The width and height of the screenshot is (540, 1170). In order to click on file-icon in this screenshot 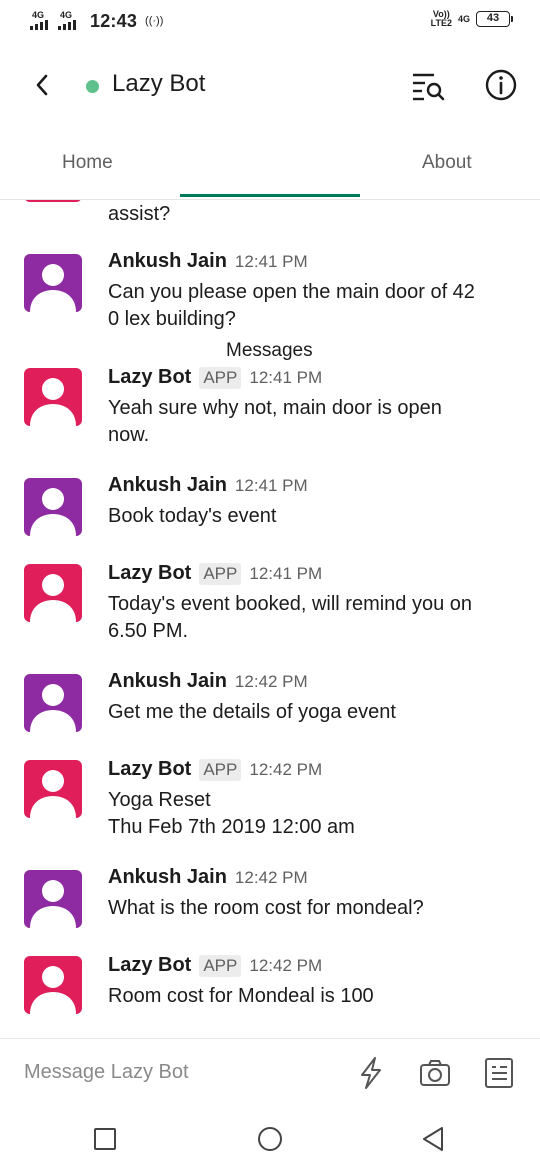, I will do `click(499, 1073)`.